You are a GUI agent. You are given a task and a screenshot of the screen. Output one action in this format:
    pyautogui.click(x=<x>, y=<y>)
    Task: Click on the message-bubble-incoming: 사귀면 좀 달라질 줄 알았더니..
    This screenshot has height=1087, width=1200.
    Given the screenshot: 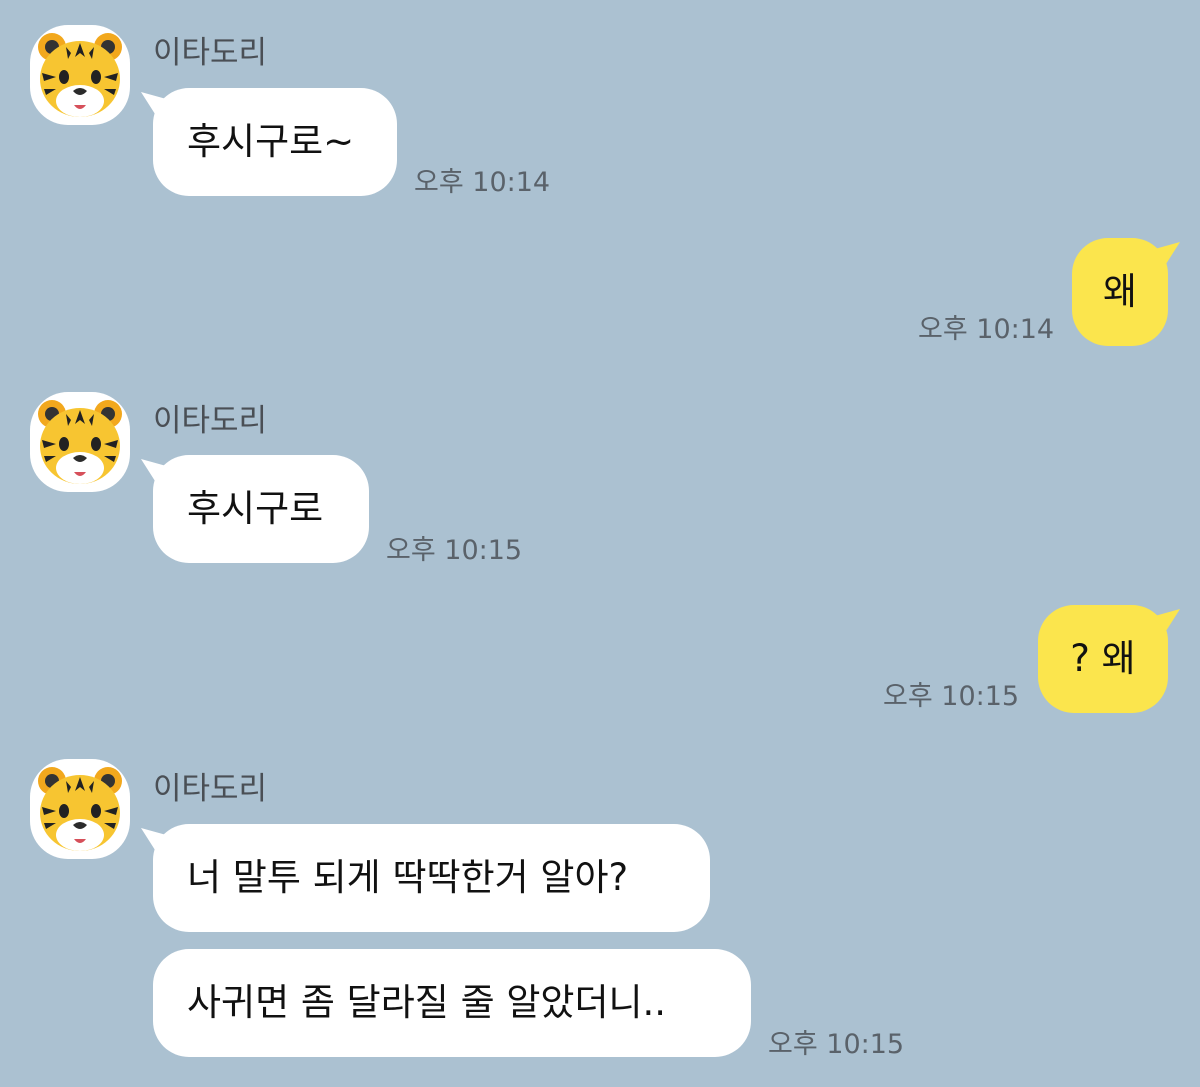 What is the action you would take?
    pyautogui.click(x=452, y=1003)
    